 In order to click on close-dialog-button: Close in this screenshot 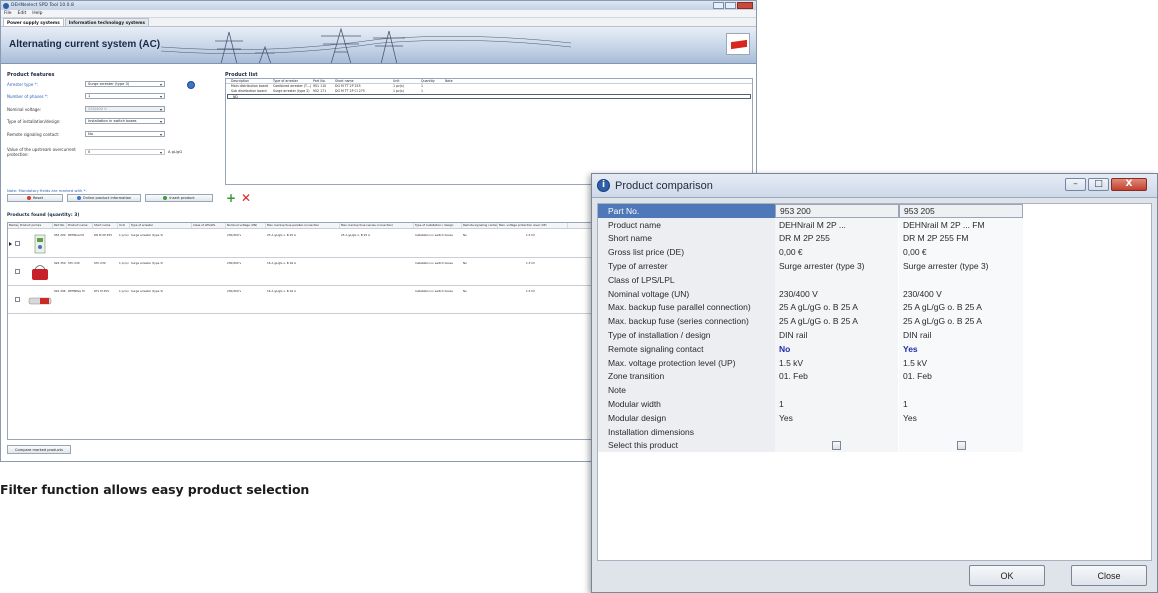, I will do `click(1109, 575)`.